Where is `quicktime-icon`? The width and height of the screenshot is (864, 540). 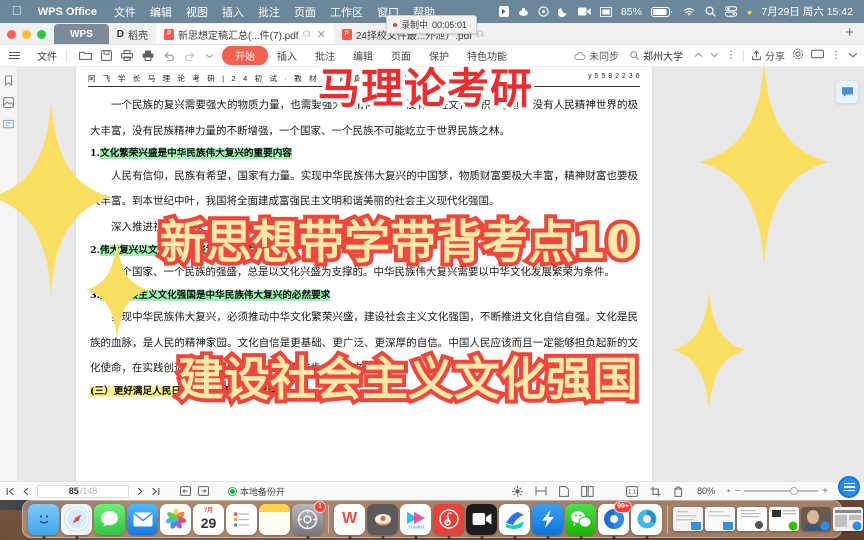
quicktime-icon is located at coordinates (382, 519).